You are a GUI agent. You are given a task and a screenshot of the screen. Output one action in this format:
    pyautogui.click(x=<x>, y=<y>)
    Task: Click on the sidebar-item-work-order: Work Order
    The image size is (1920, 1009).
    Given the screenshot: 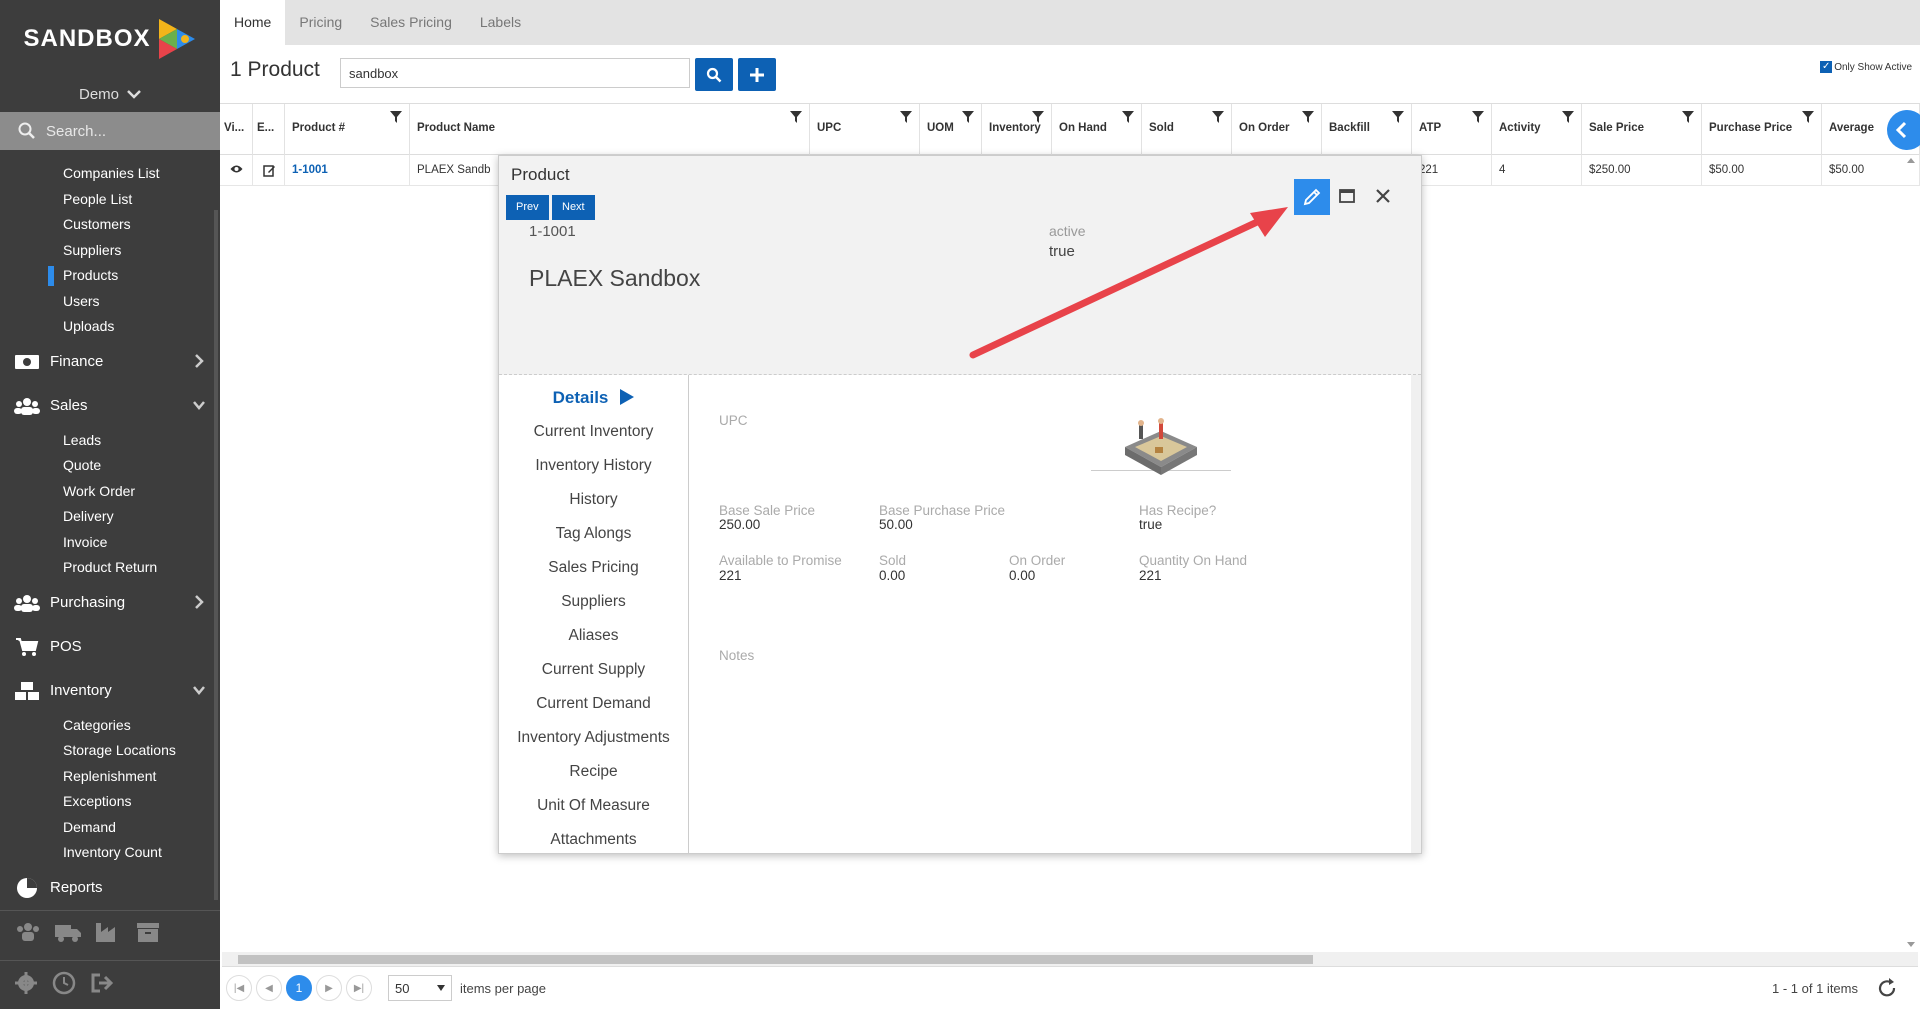 What is the action you would take?
    pyautogui.click(x=110, y=492)
    